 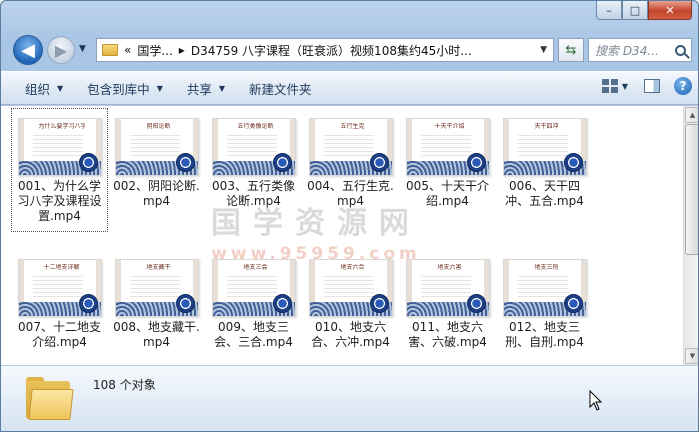 I want to click on thumbnail-title: 为什么要学习八字, so click(x=61, y=126).